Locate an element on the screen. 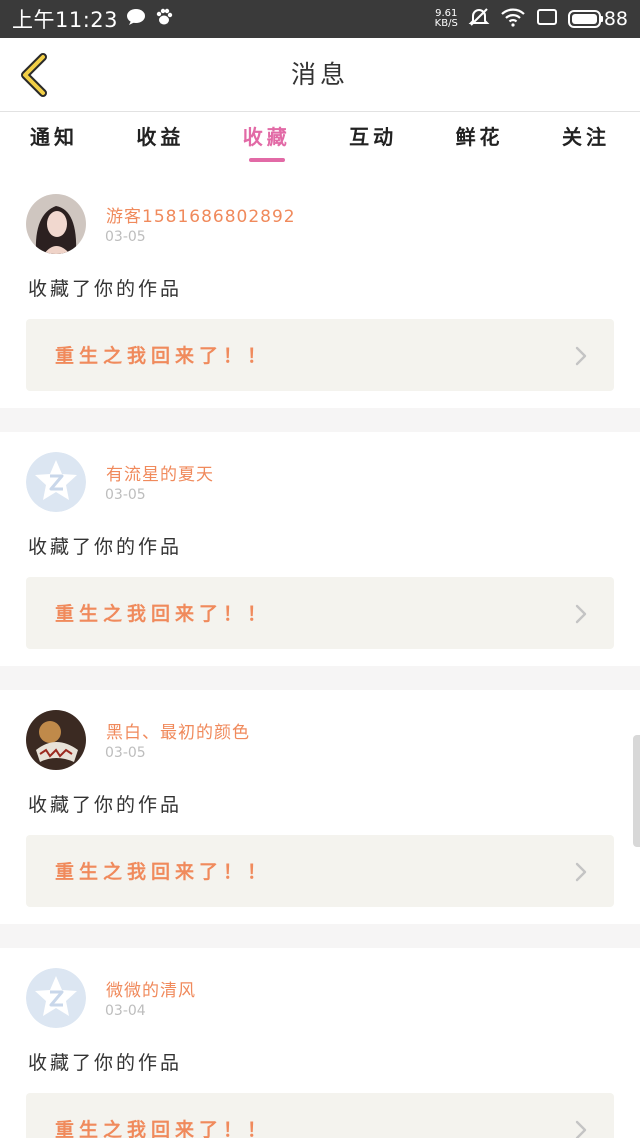 This screenshot has width=640, height=1138. screen-icon is located at coordinates (547, 19).